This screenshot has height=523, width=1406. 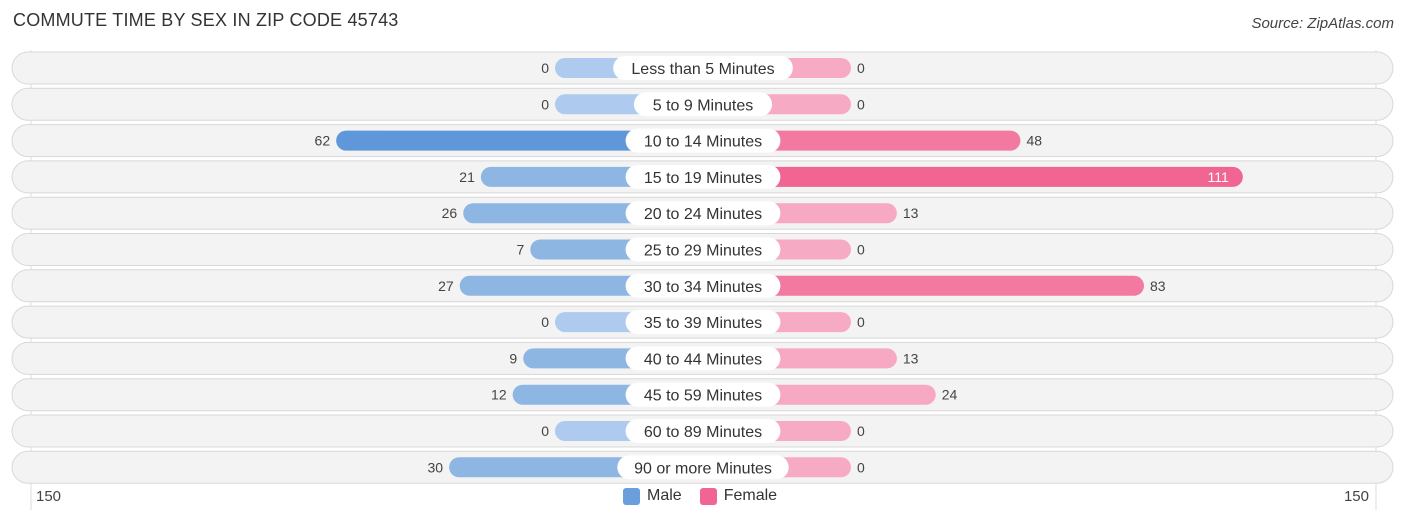 I want to click on male-value-label: 27, so click(x=446, y=286).